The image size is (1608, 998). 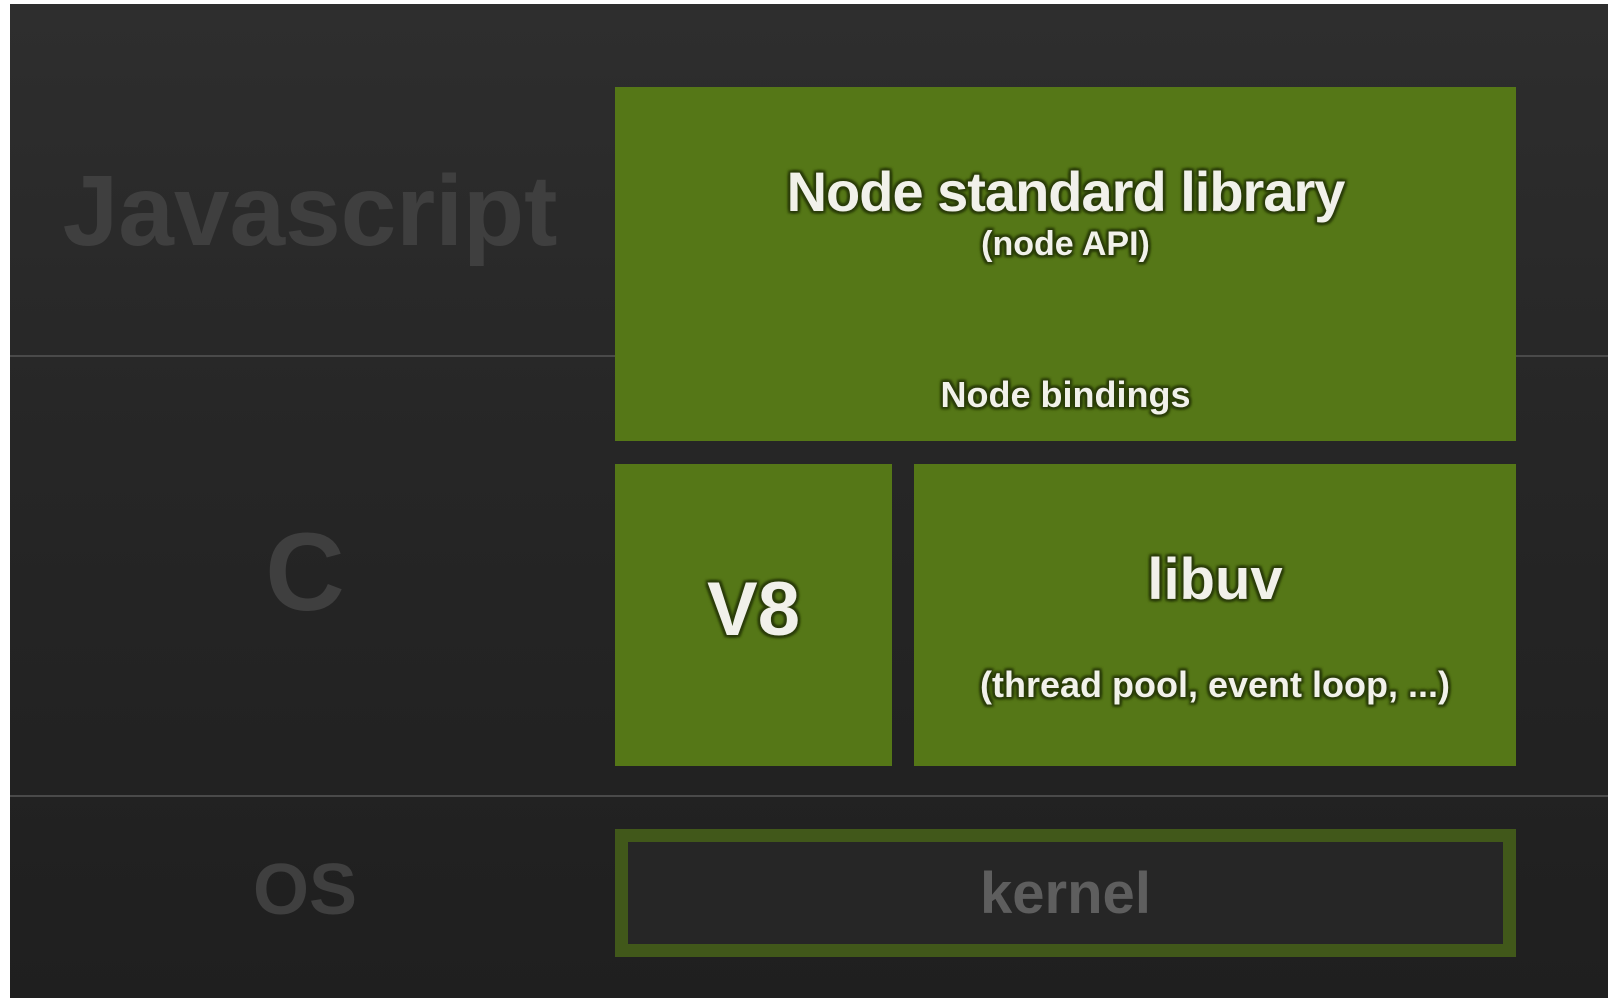 I want to click on layer-label-c: C, so click(x=305, y=572).